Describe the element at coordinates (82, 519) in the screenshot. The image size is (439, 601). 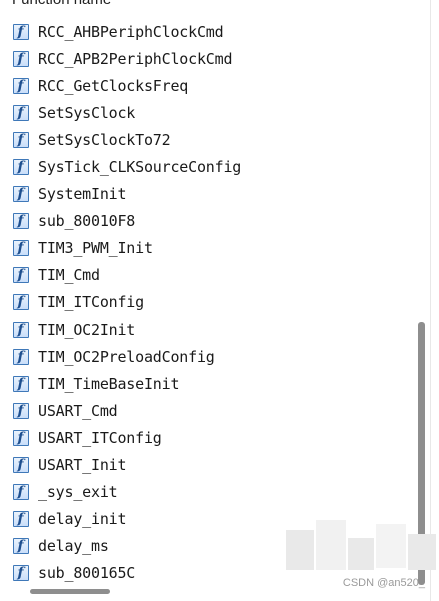
I see `function-name-label: delay_init` at that location.